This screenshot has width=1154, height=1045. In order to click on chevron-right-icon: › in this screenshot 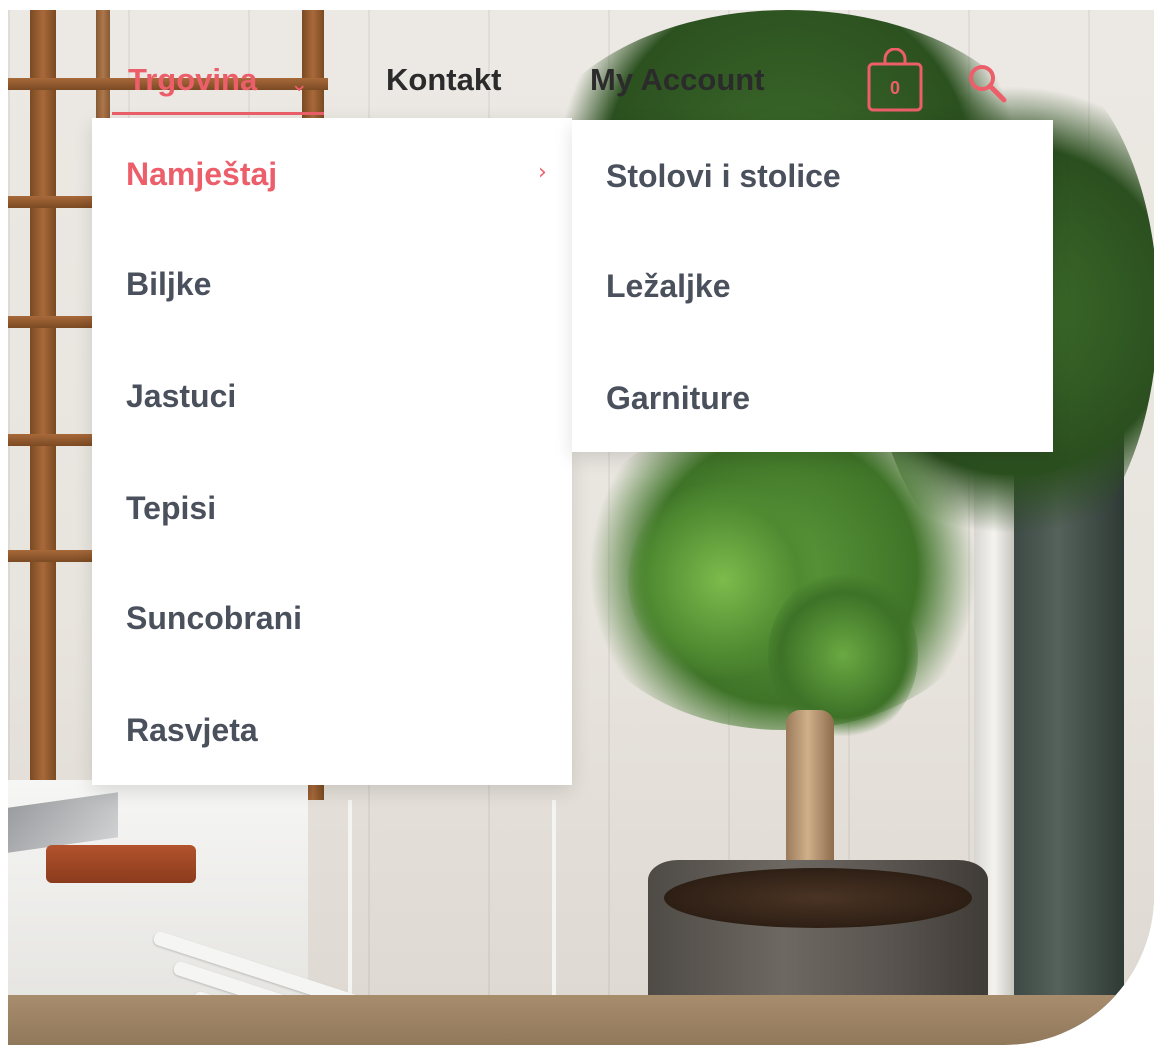, I will do `click(542, 172)`.